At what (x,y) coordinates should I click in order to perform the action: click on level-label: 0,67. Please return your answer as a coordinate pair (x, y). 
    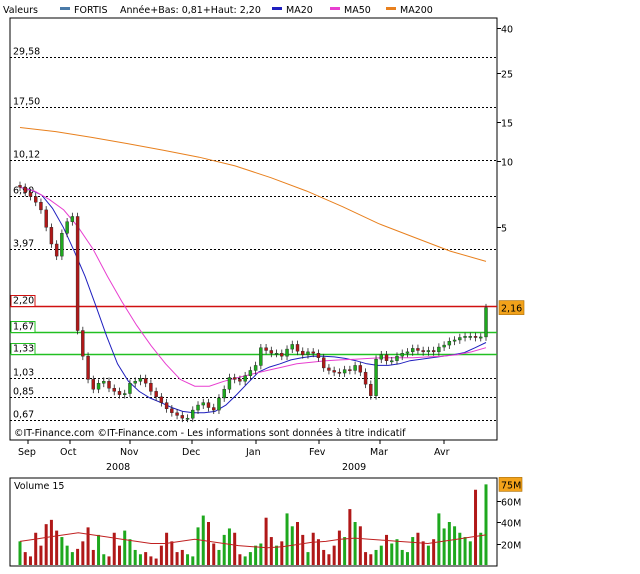
    Looking at the image, I should click on (23, 415).